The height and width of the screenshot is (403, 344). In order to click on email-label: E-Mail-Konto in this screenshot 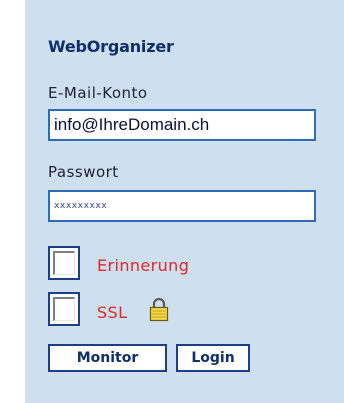, I will do `click(98, 93)`.